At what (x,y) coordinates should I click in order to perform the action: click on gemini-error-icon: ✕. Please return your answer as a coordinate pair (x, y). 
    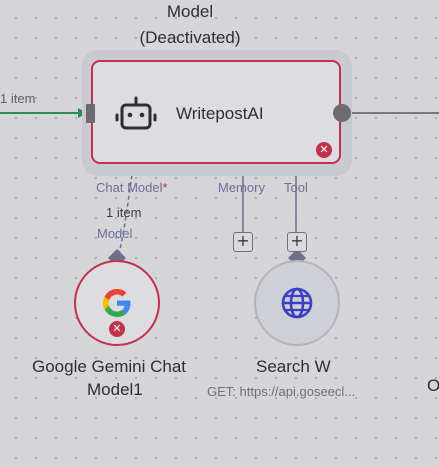
    Looking at the image, I should click on (117, 329).